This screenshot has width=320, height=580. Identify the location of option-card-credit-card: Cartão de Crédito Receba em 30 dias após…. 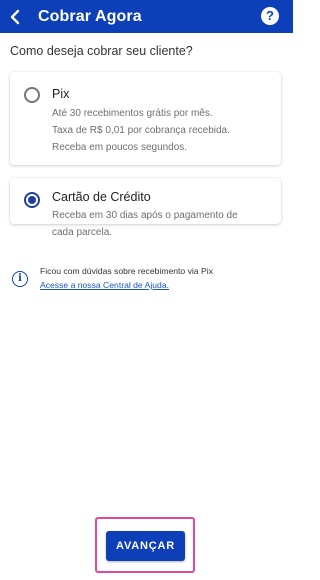
(145, 208).